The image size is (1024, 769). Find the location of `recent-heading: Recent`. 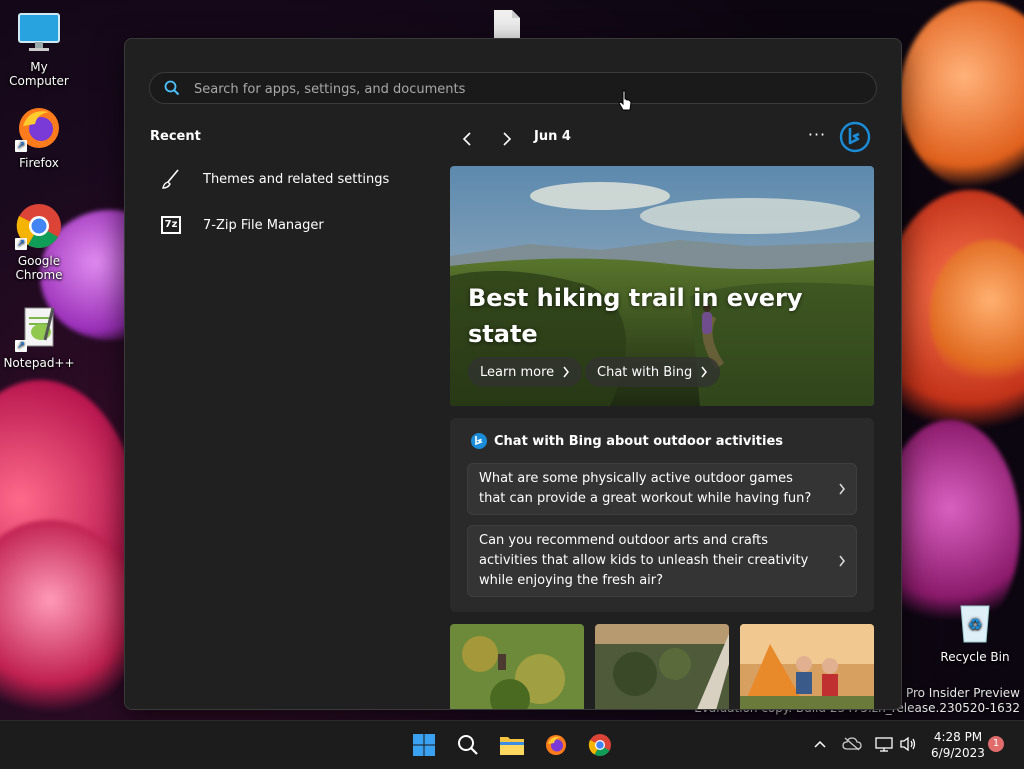

recent-heading: Recent is located at coordinates (175, 136).